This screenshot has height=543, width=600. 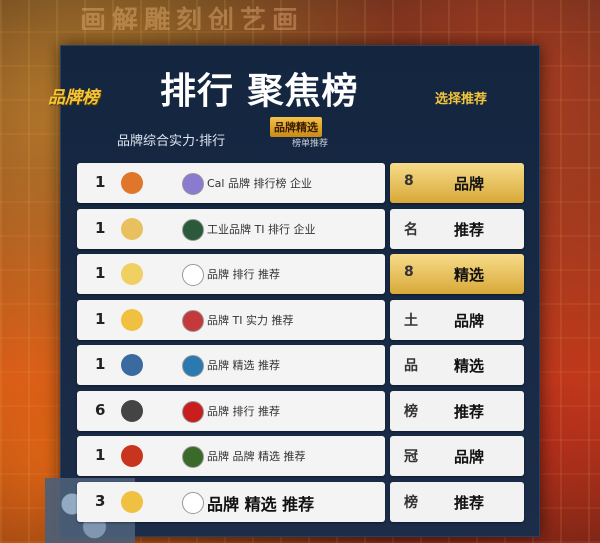 I want to click on side-tag: 冠 品牌, so click(x=457, y=456).